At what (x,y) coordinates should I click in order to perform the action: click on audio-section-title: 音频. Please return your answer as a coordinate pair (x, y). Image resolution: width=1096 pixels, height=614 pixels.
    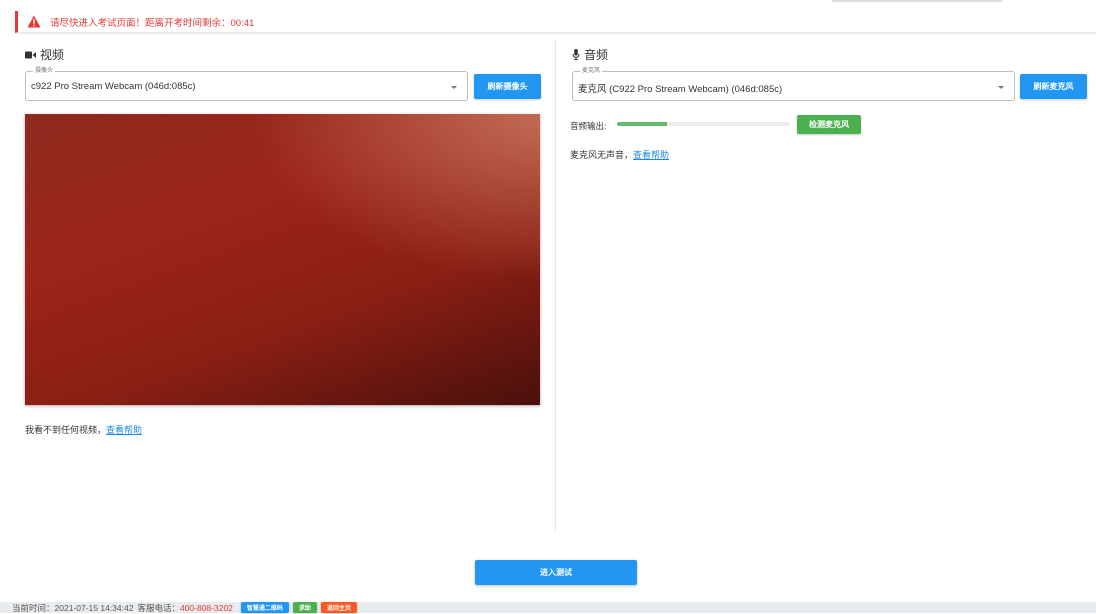
    Looking at the image, I should click on (590, 54).